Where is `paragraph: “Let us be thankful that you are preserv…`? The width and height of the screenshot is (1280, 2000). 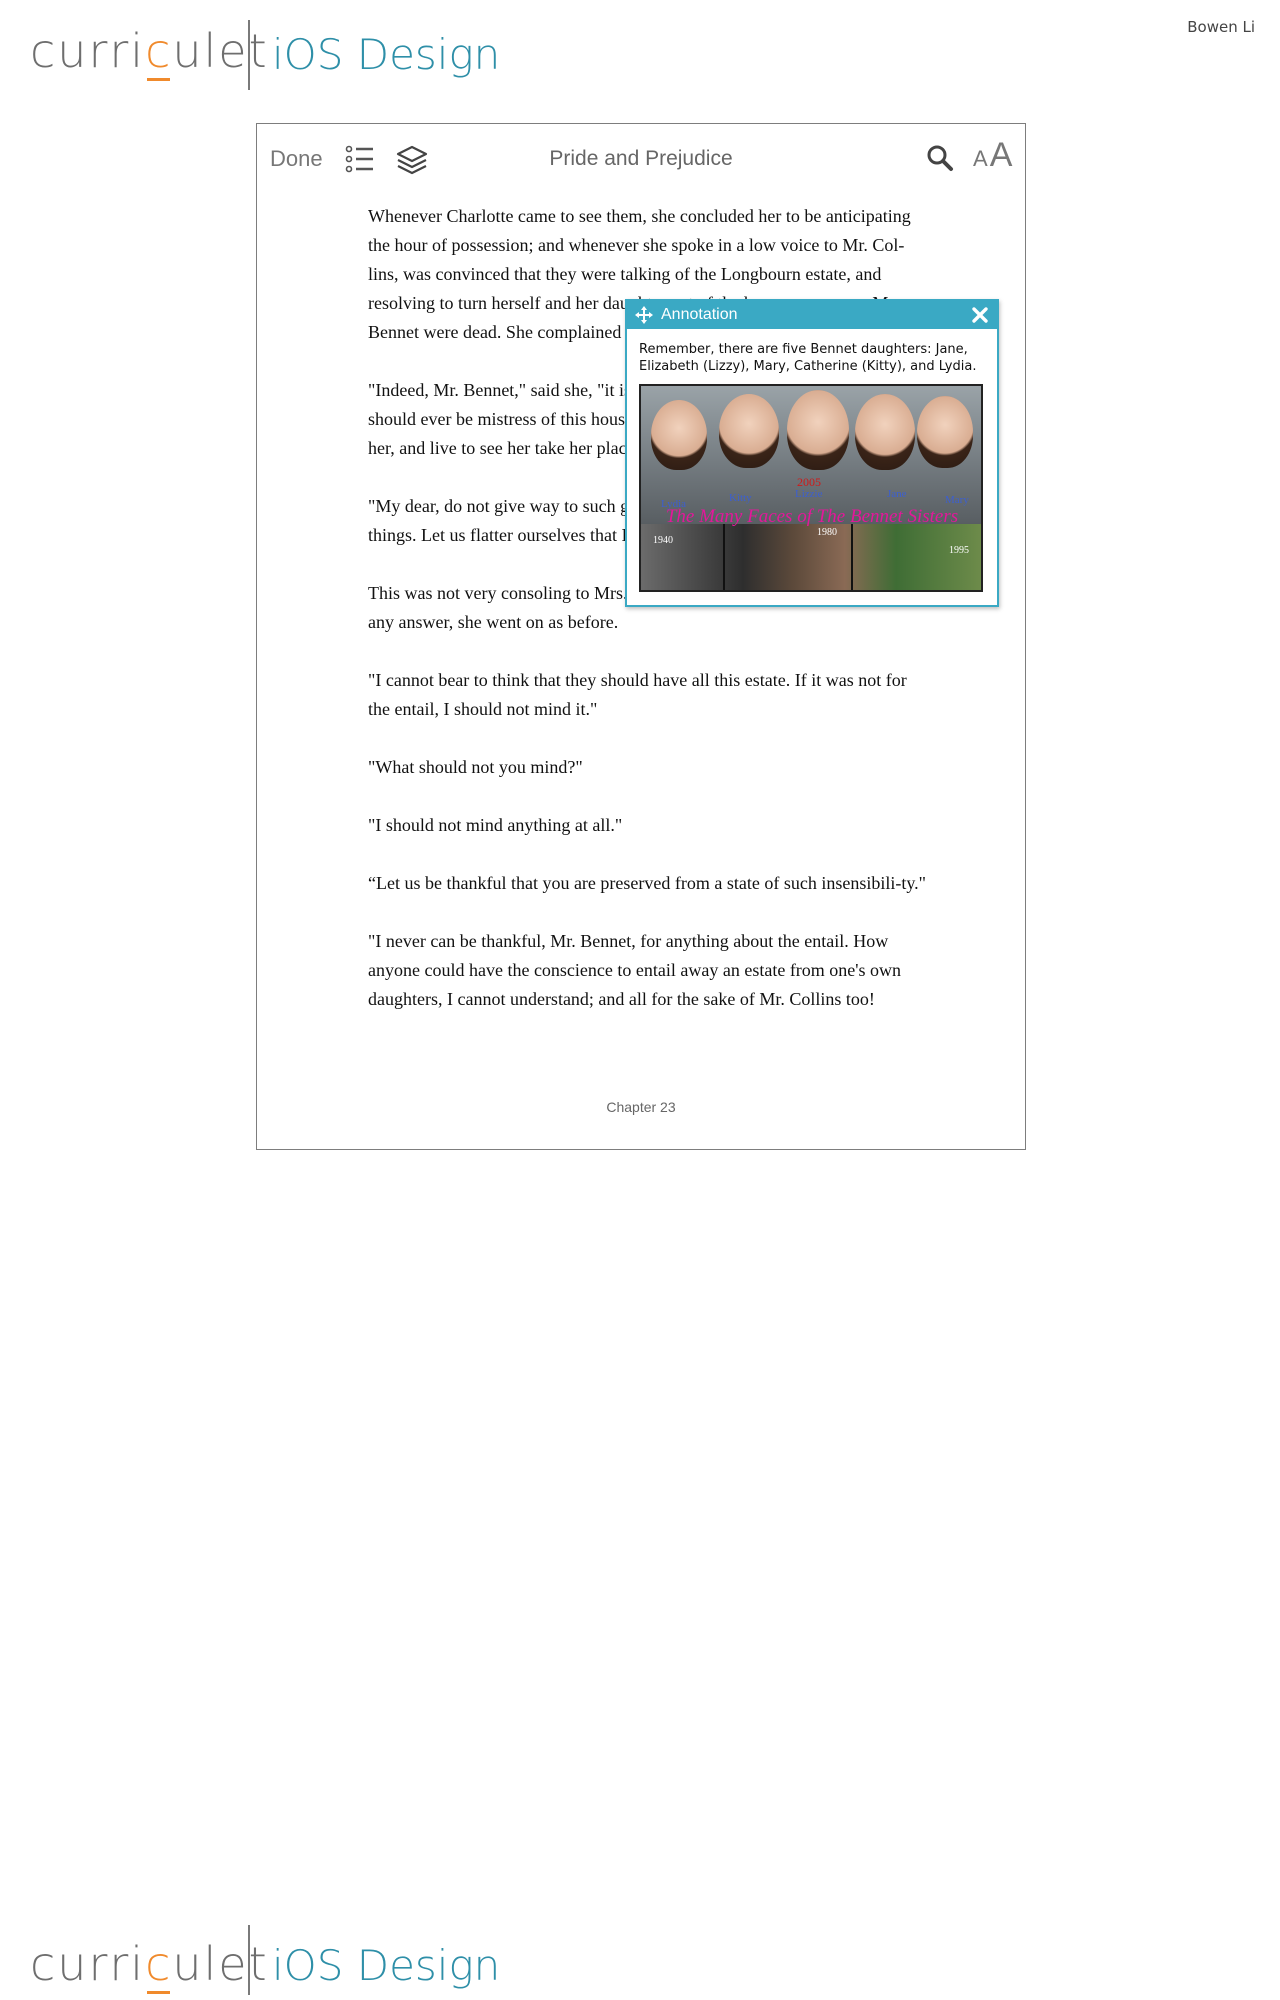 paragraph: “Let us be thankful that you are preserv… is located at coordinates (647, 883).